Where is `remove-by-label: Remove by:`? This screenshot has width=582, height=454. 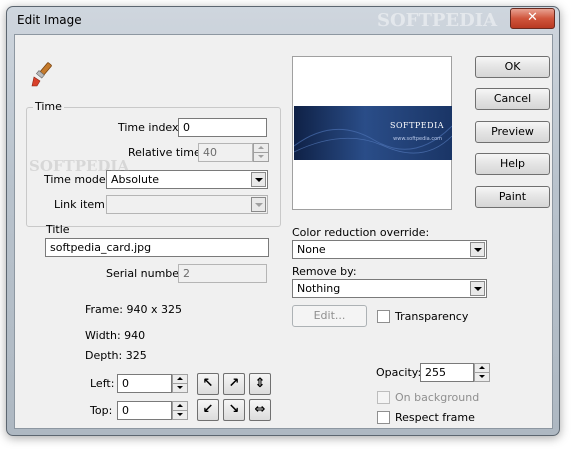
remove-by-label: Remove by: is located at coordinates (324, 271).